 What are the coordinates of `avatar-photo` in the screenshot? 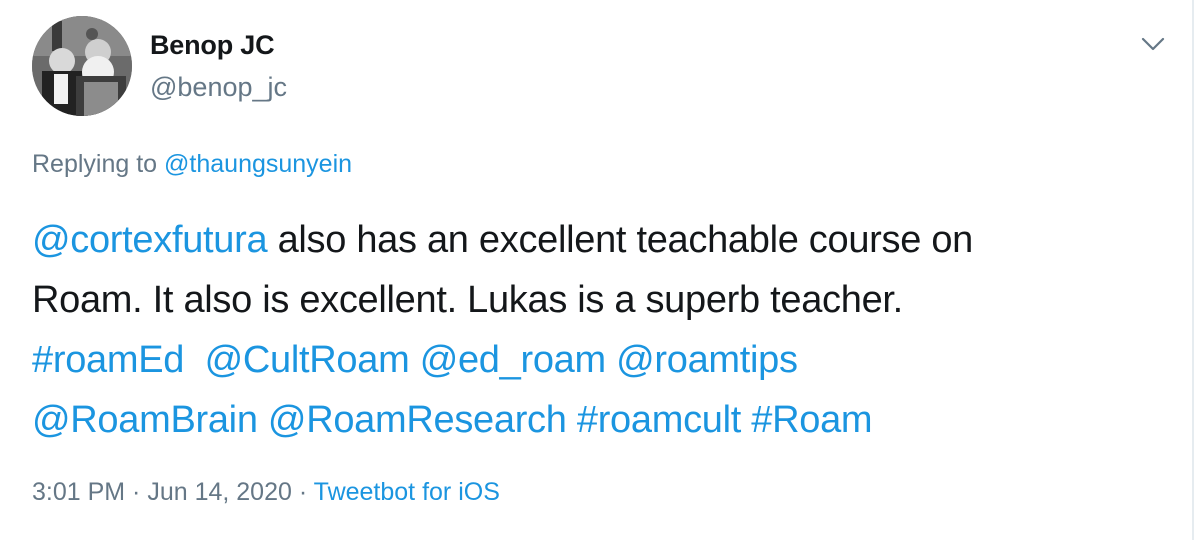 It's located at (82, 66).